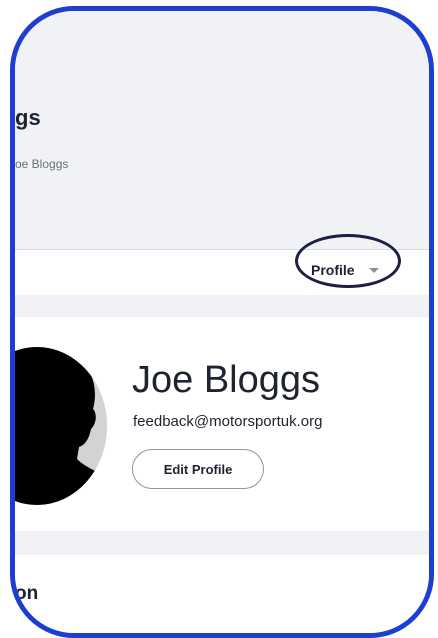 Image resolution: width=438 pixels, height=638 pixels. Describe the element at coordinates (41, 164) in the screenshot. I see `breadcrumb: oe Bloggs` at that location.